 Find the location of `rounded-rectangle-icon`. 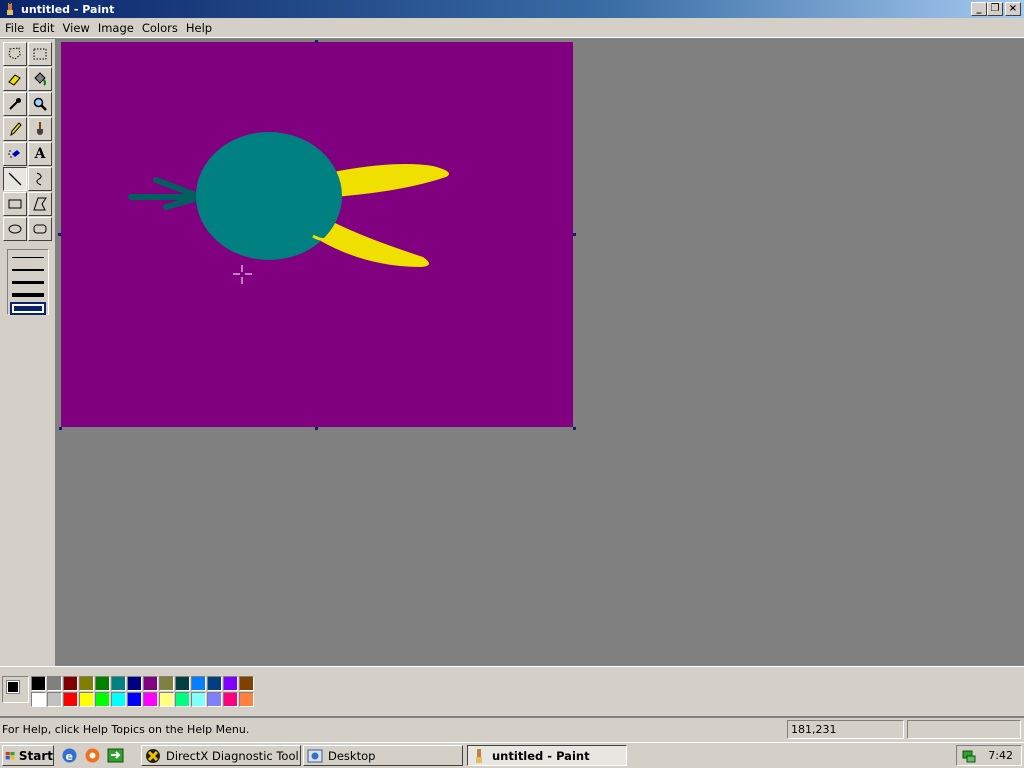

rounded-rectangle-icon is located at coordinates (40, 229).